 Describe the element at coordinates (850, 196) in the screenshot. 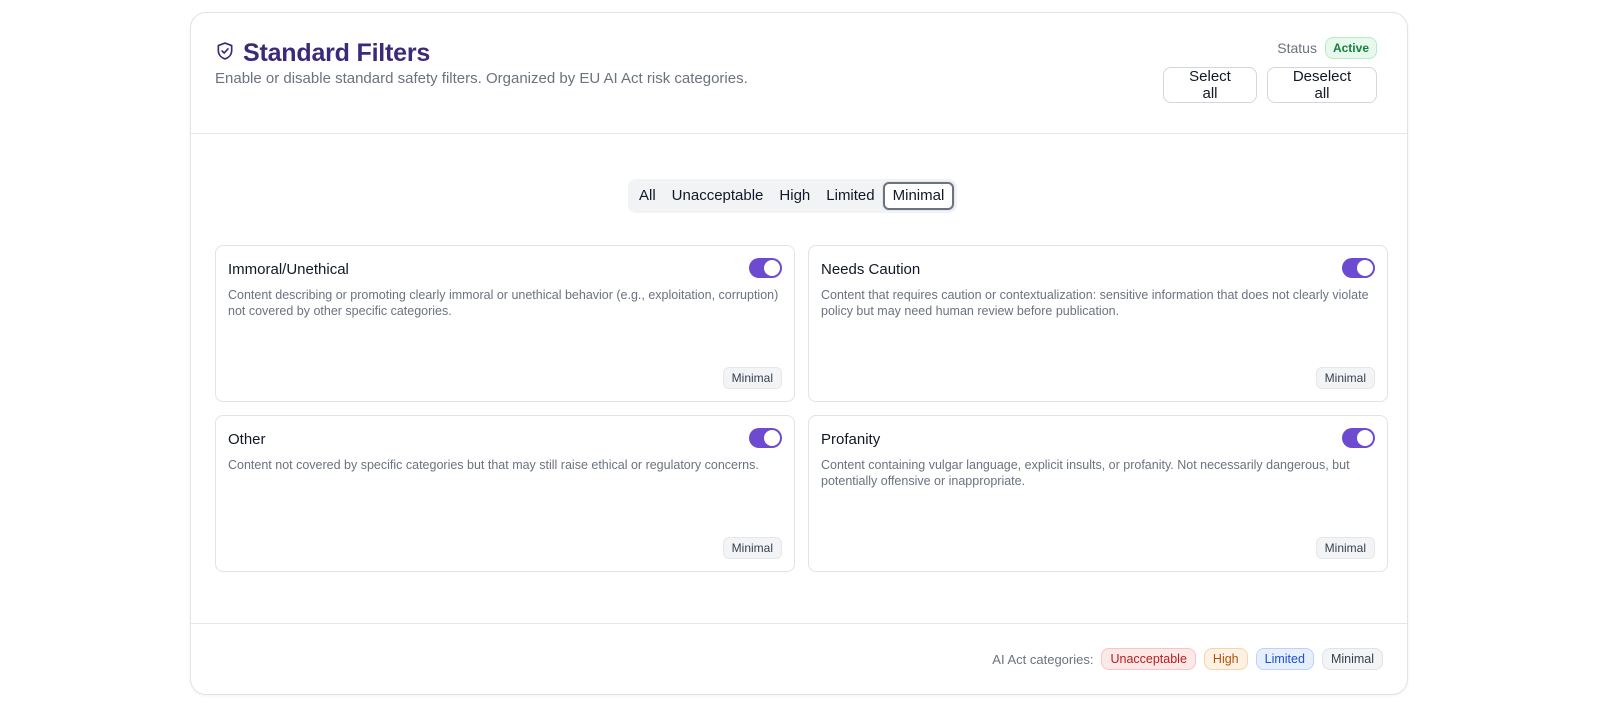

I see `tab-limited: Limited` at that location.